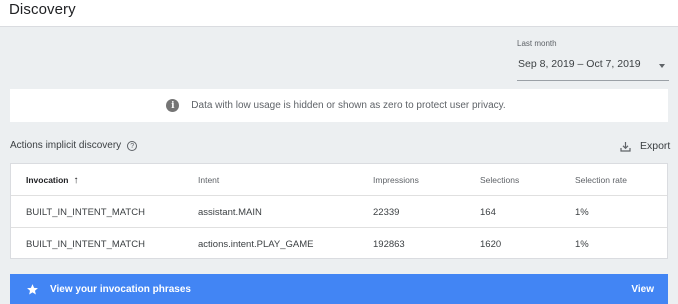  I want to click on star-icon, so click(32, 289).